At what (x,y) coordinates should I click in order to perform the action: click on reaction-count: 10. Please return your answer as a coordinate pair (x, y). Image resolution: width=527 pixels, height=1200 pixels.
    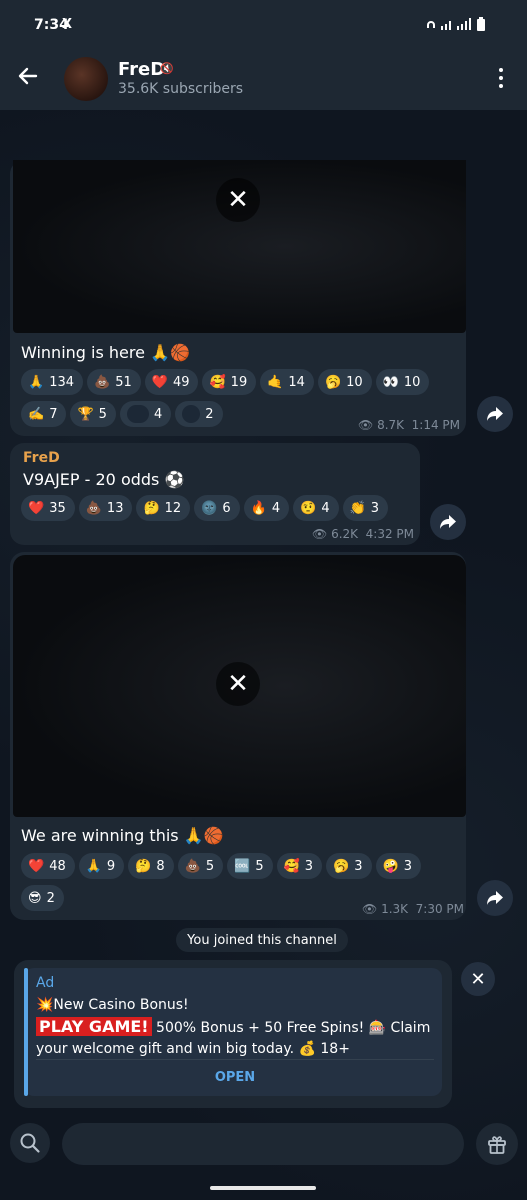
    Looking at the image, I should click on (412, 382).